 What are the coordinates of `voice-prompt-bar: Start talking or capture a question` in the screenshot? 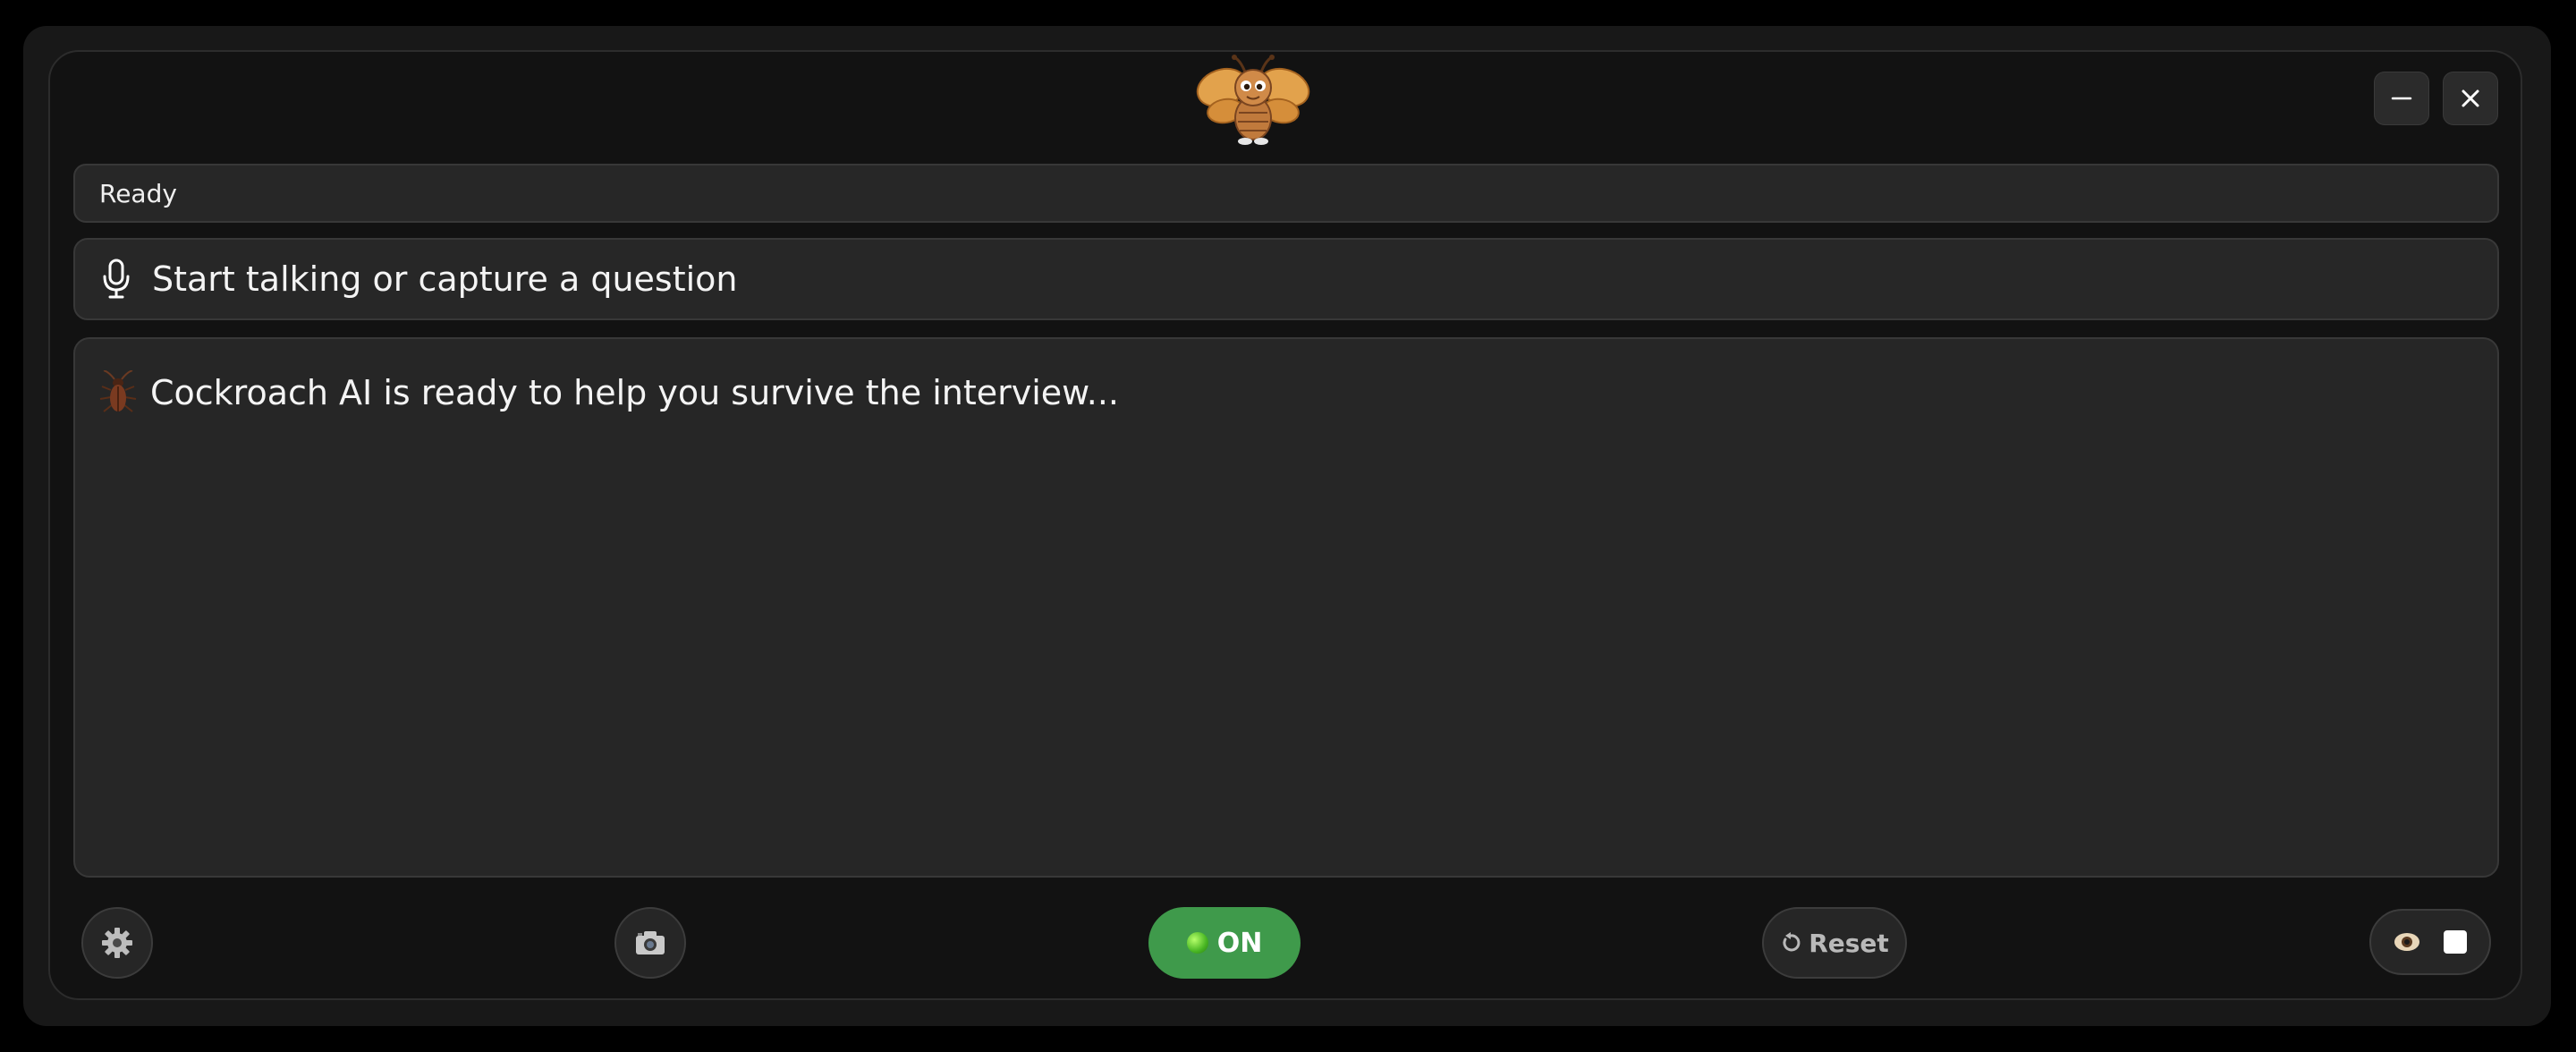 It's located at (1286, 279).